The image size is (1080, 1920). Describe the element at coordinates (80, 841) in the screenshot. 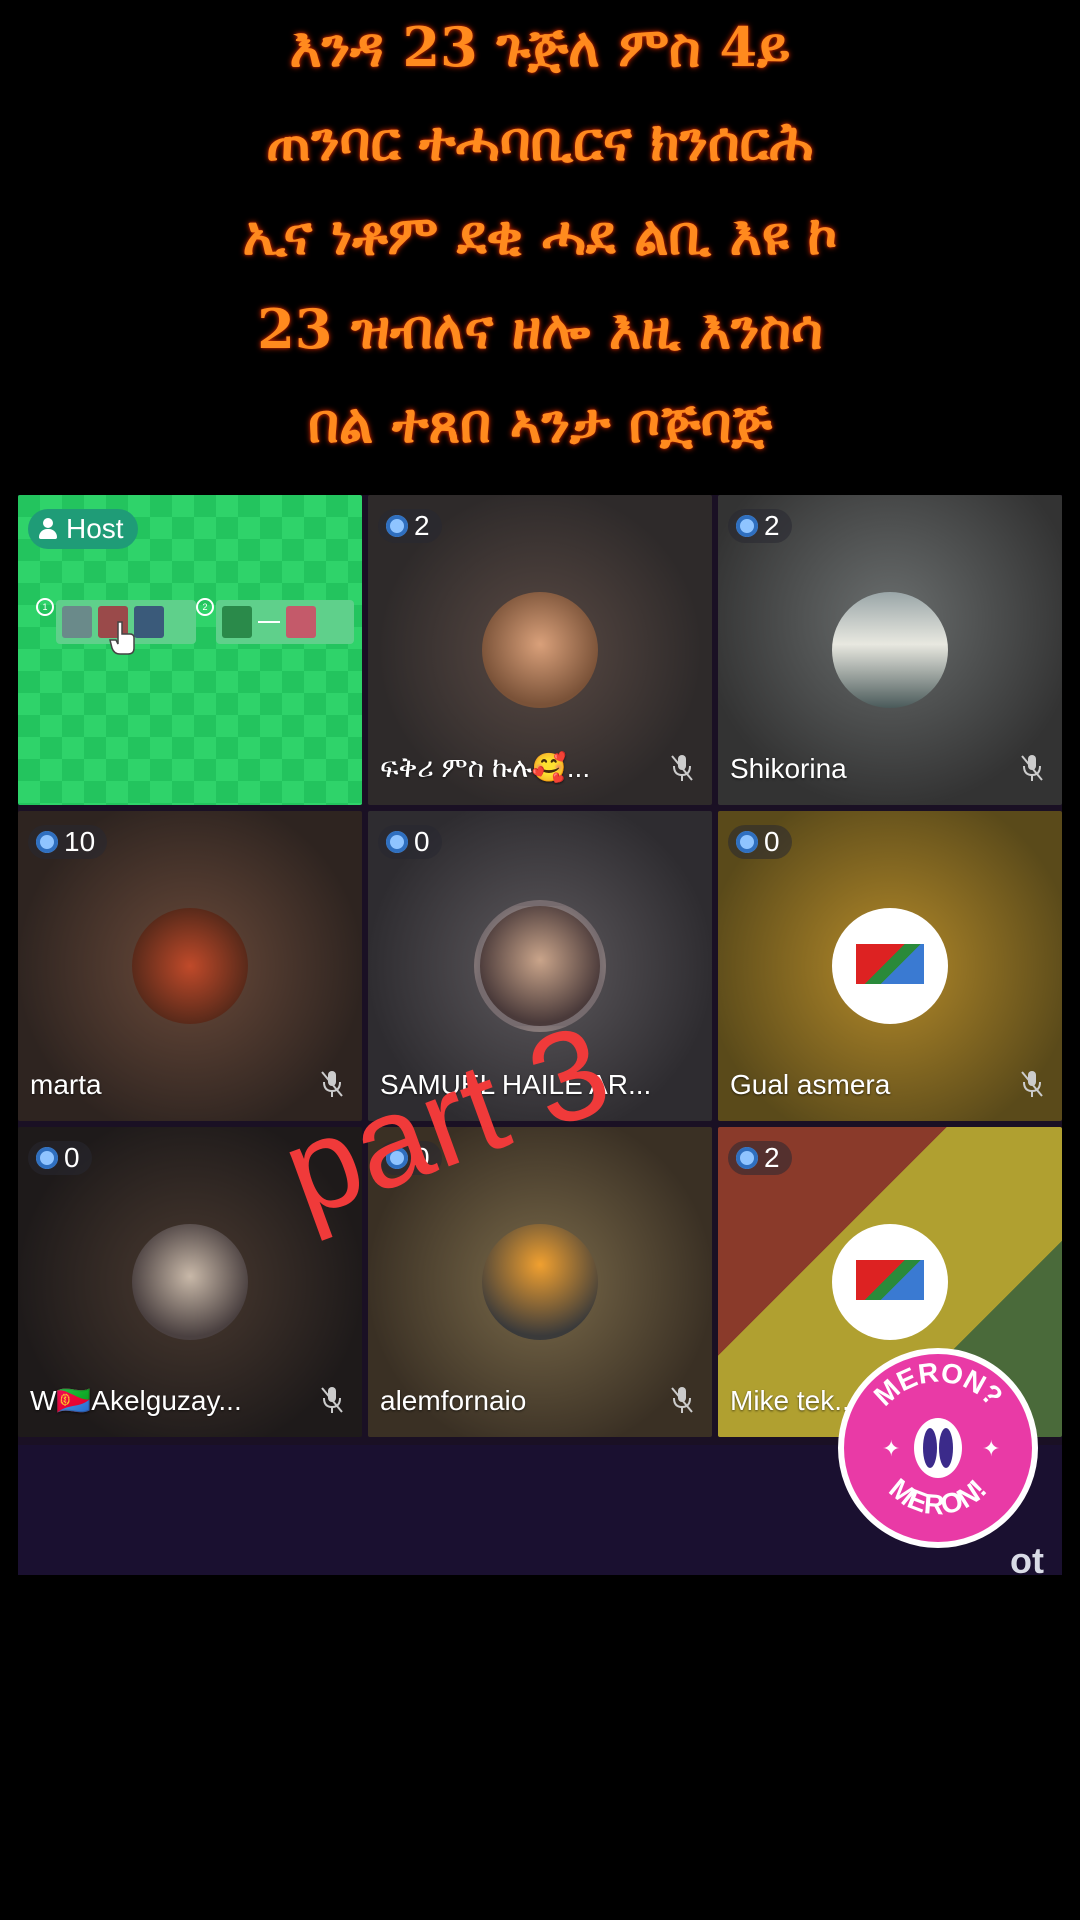

I see `listener-count: 10` at that location.